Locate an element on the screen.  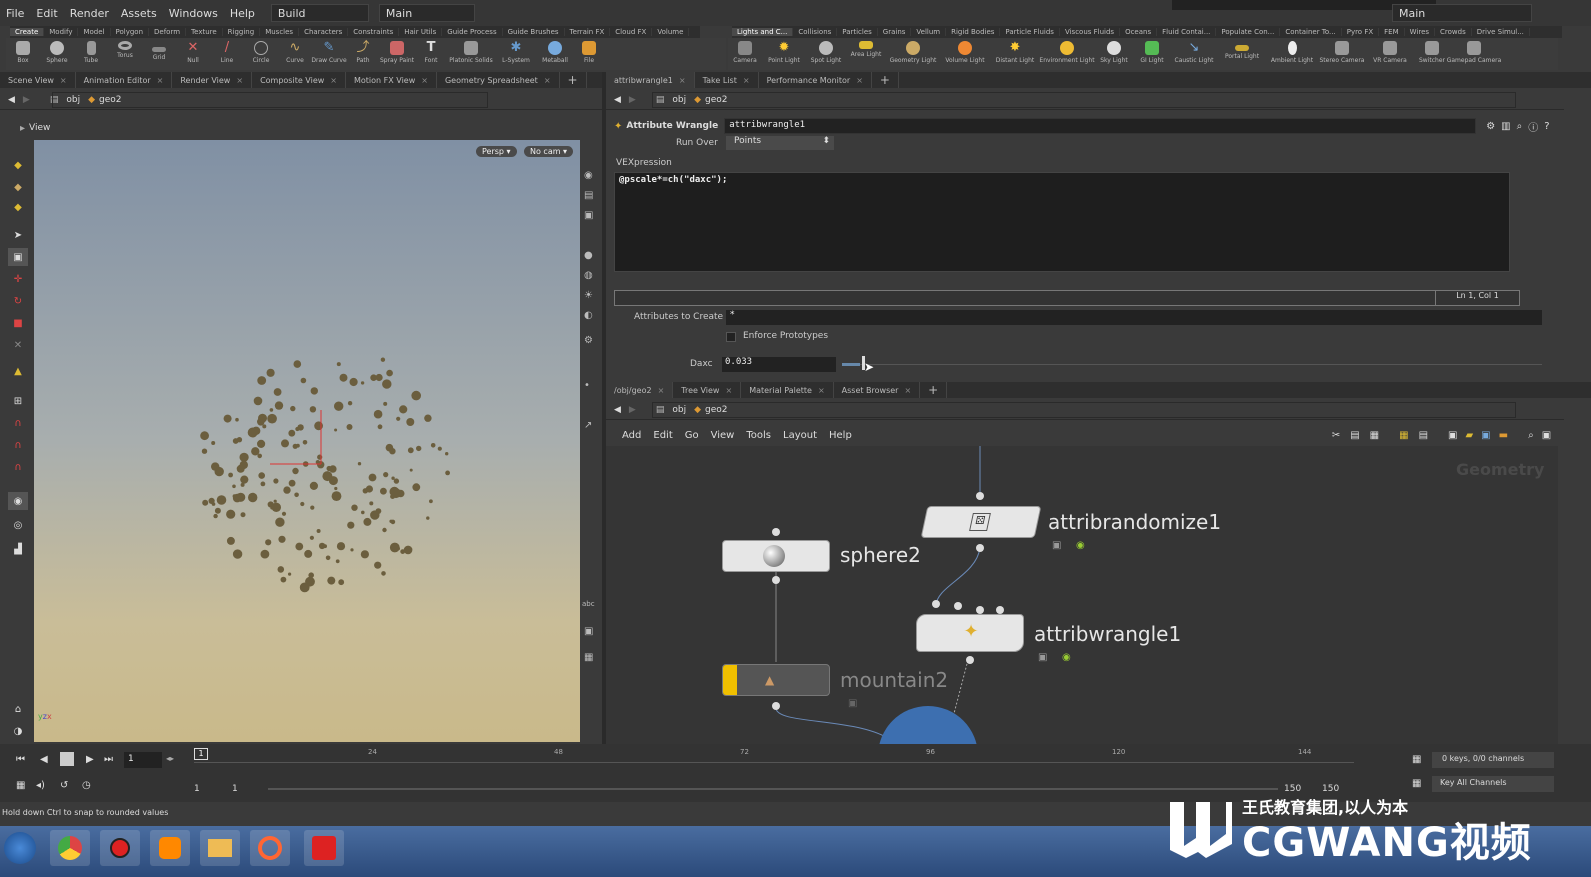
right-workspace-dropdown: Main is located at coordinates (1462, 13).